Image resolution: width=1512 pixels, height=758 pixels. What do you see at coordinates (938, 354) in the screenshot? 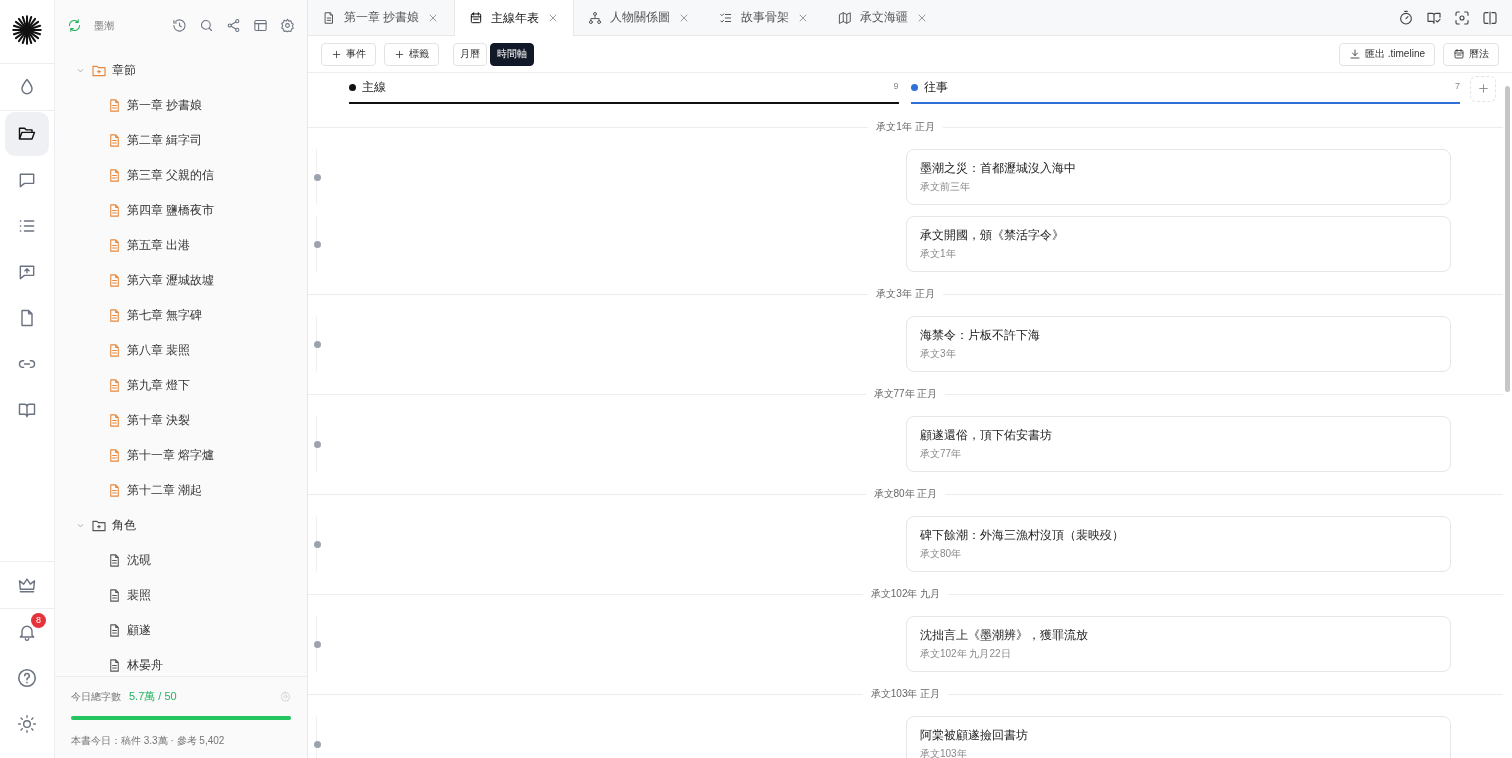
I see `event-date: 承文3年` at bounding box center [938, 354].